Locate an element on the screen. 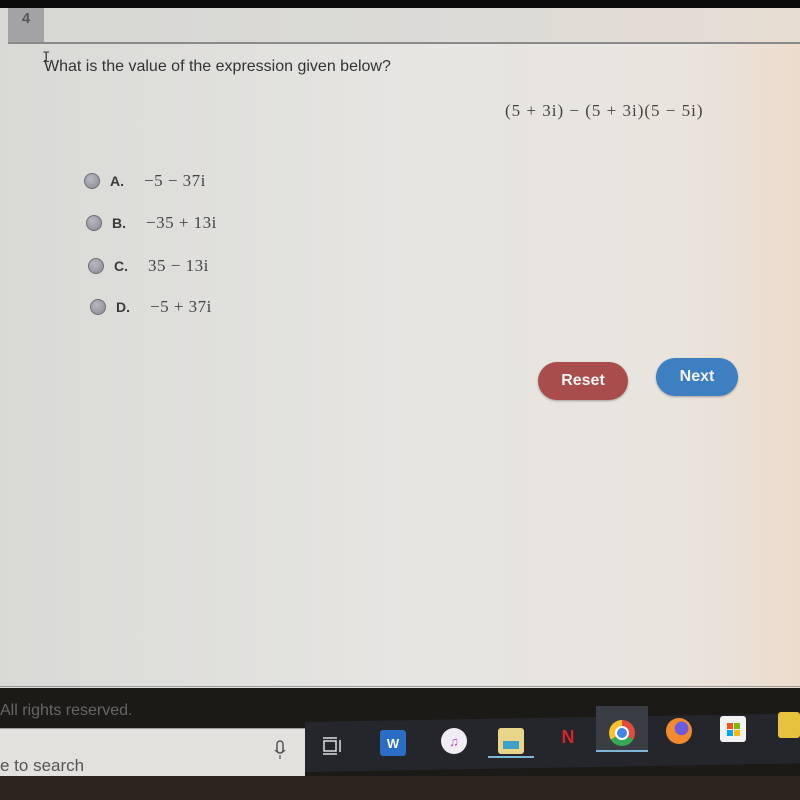 Image resolution: width=800 pixels, height=800 pixels. choice-a: A. −5 − 37i is located at coordinates (145, 181).